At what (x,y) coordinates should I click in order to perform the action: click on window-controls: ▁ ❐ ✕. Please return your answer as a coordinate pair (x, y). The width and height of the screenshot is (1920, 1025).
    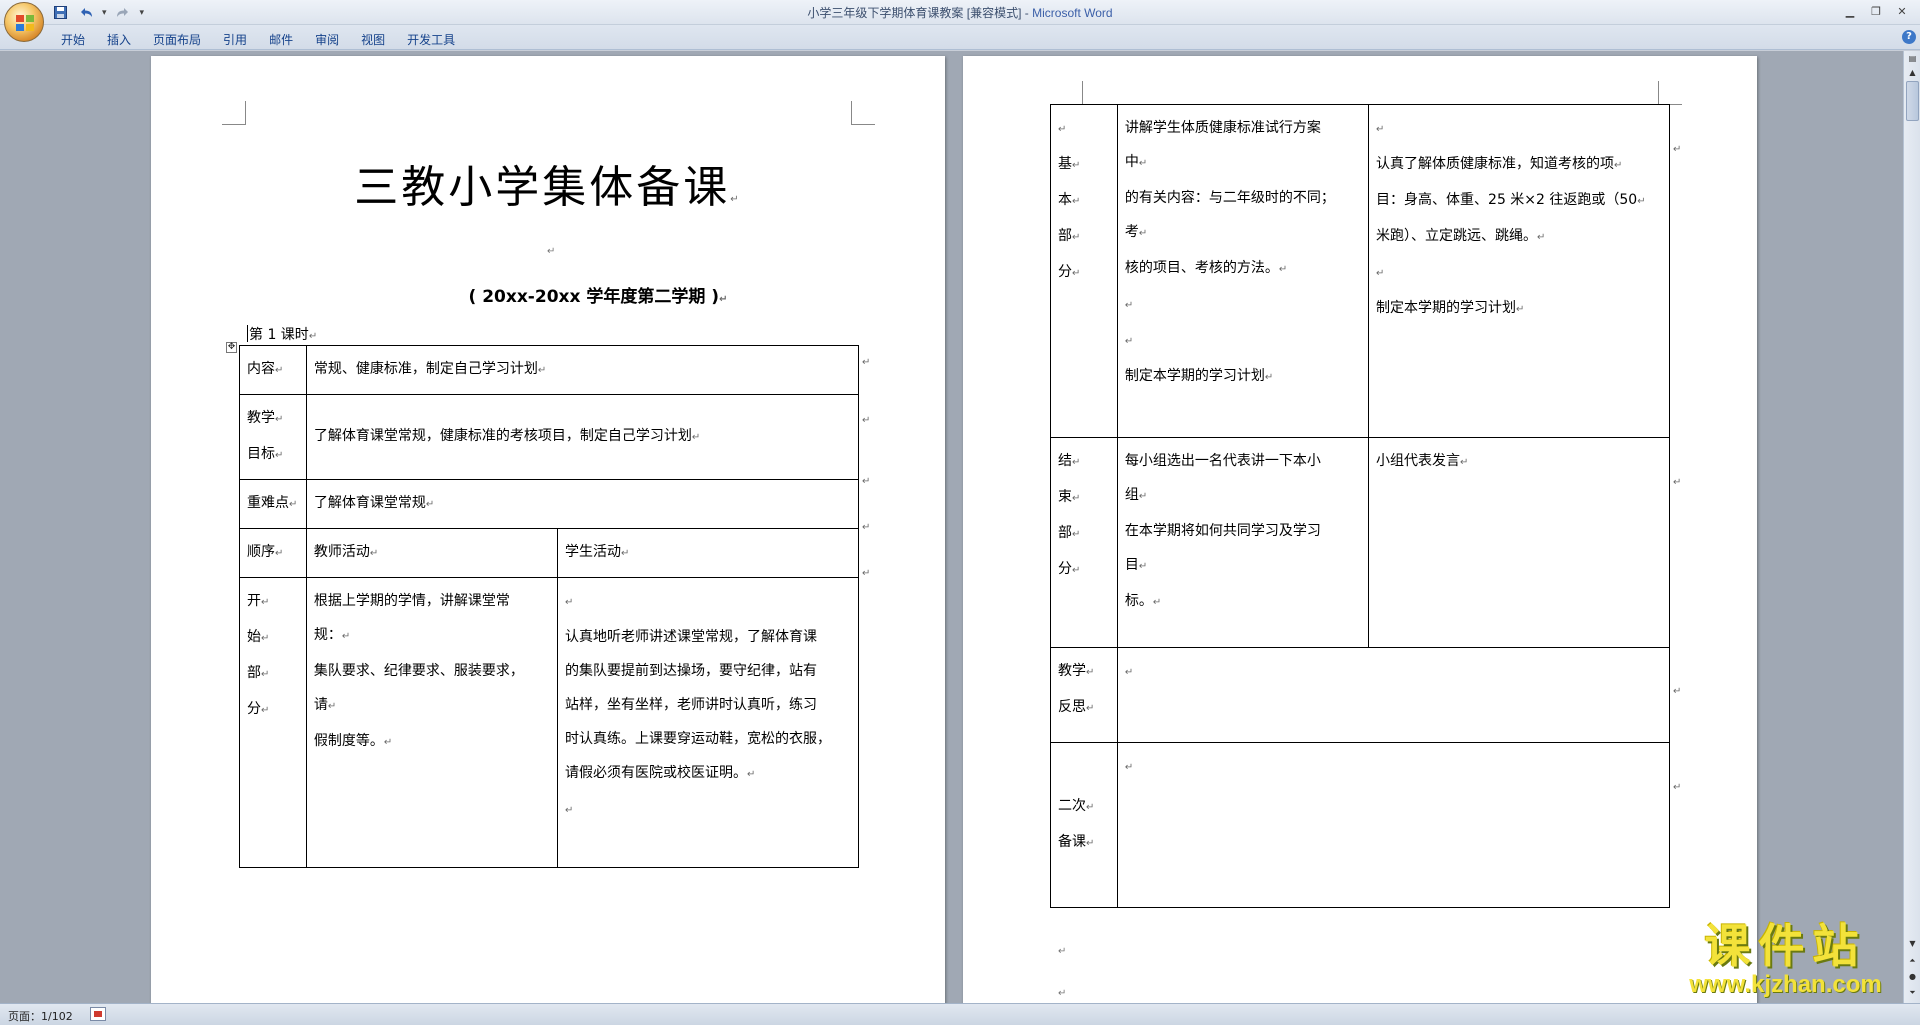
    Looking at the image, I should click on (1876, 11).